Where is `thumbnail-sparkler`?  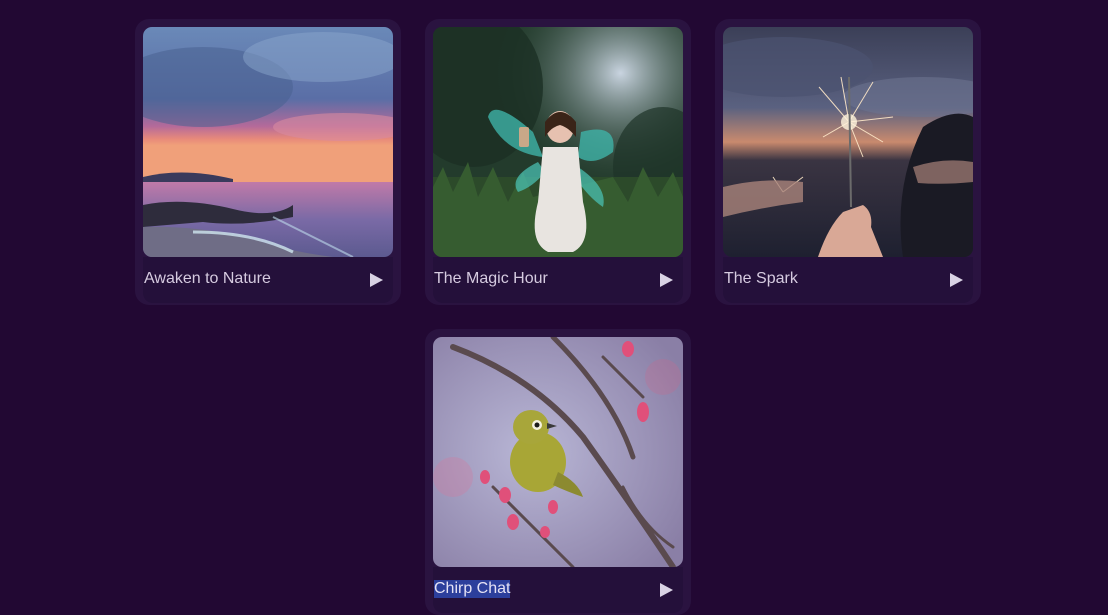 thumbnail-sparkler is located at coordinates (848, 142).